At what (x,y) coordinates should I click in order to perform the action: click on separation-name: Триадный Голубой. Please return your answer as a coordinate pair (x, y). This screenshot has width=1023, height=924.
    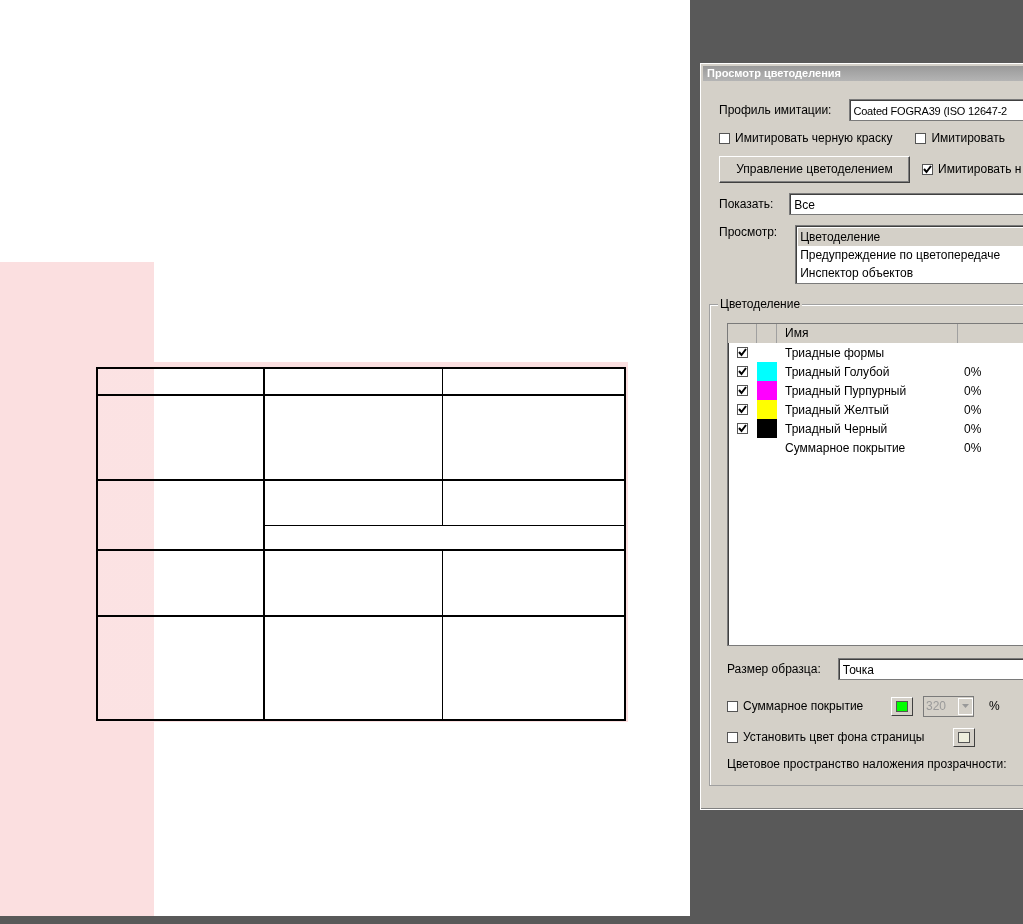
    Looking at the image, I should click on (837, 371).